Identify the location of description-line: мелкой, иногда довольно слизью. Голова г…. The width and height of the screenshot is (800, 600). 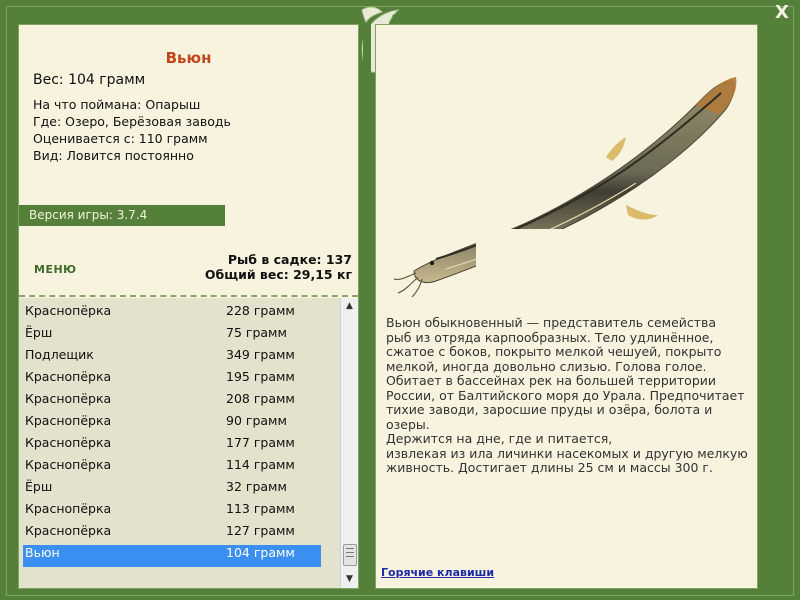
(546, 366).